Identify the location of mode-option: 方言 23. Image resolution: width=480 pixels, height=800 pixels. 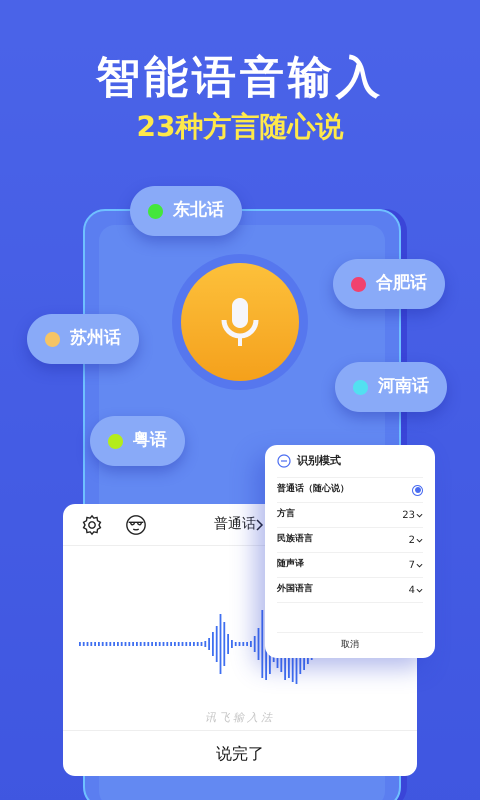
(350, 514).